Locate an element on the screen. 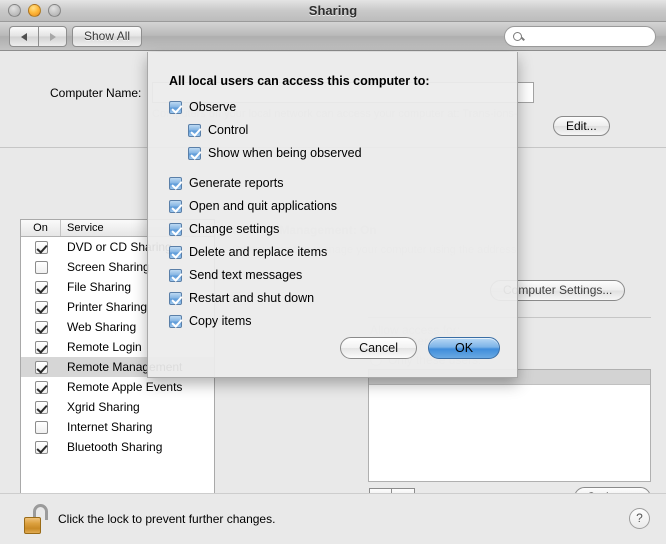 Image resolution: width=666 pixels, height=544 pixels. back-arrow-icon is located at coordinates (24, 36).